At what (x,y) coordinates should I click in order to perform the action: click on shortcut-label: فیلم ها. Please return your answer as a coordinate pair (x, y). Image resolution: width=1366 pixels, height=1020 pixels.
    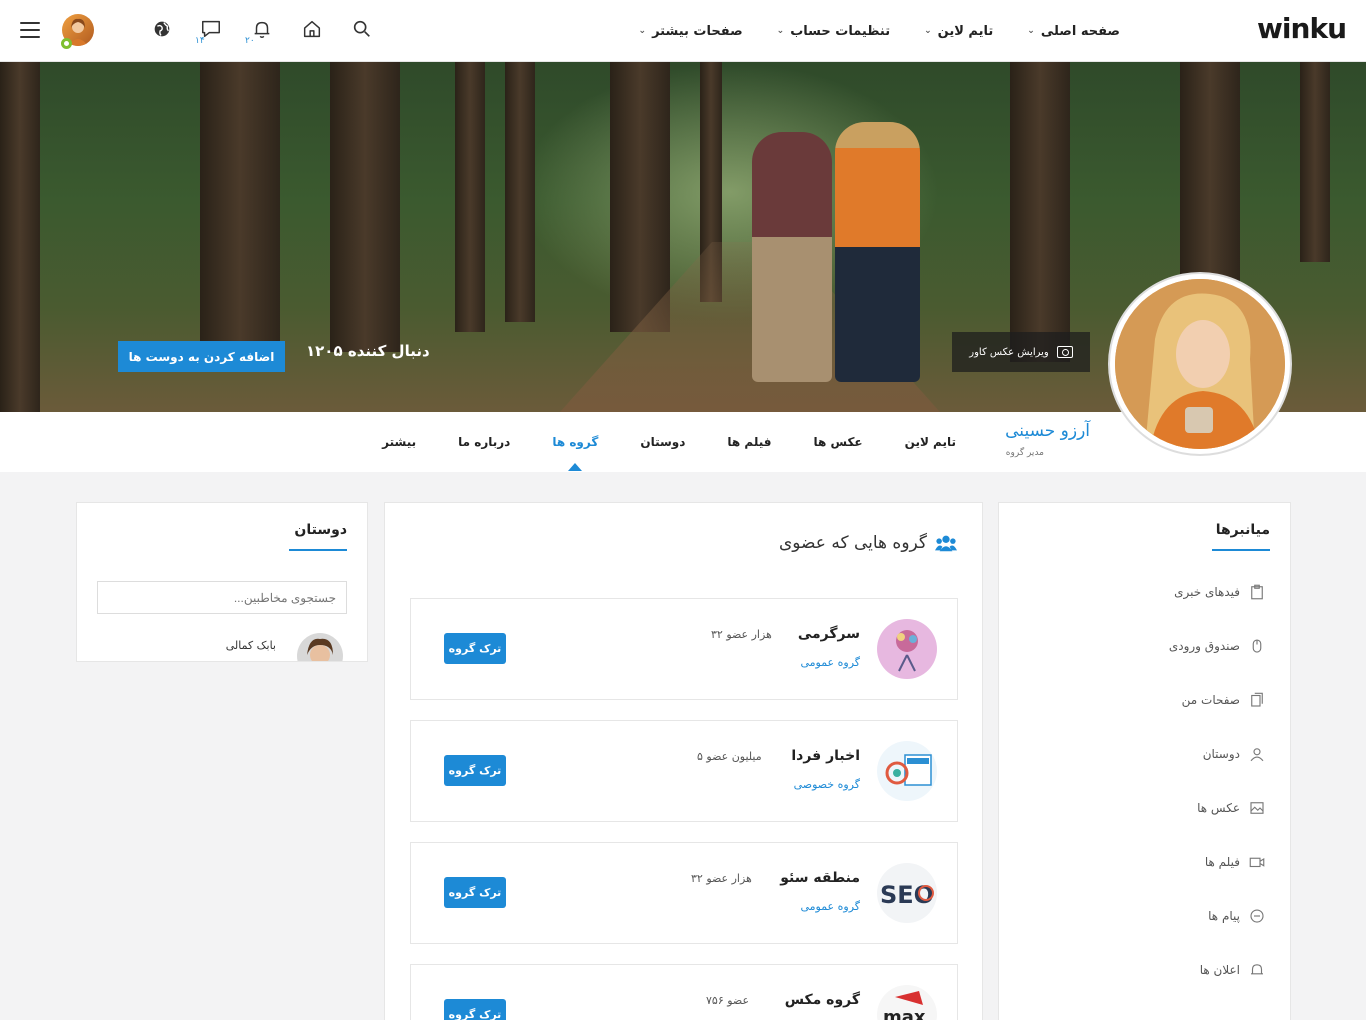
    Looking at the image, I should click on (1222, 862).